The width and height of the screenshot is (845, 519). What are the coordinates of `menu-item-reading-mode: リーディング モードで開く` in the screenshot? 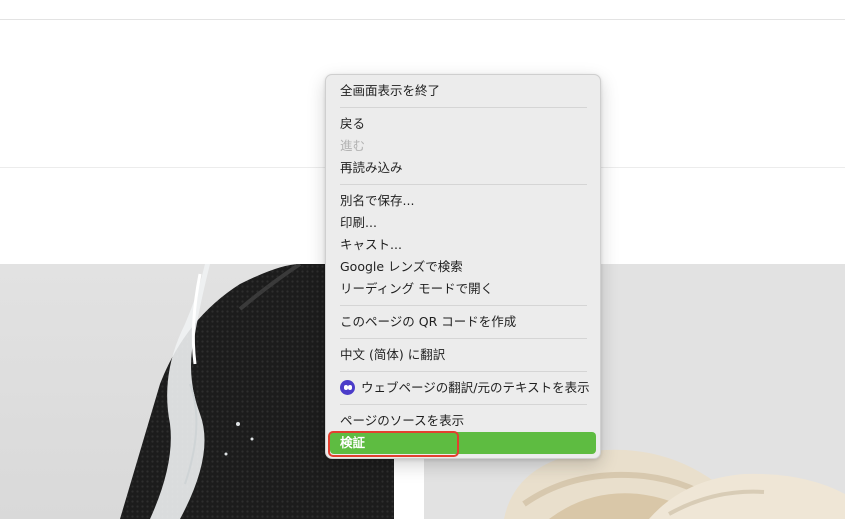 It's located at (463, 289).